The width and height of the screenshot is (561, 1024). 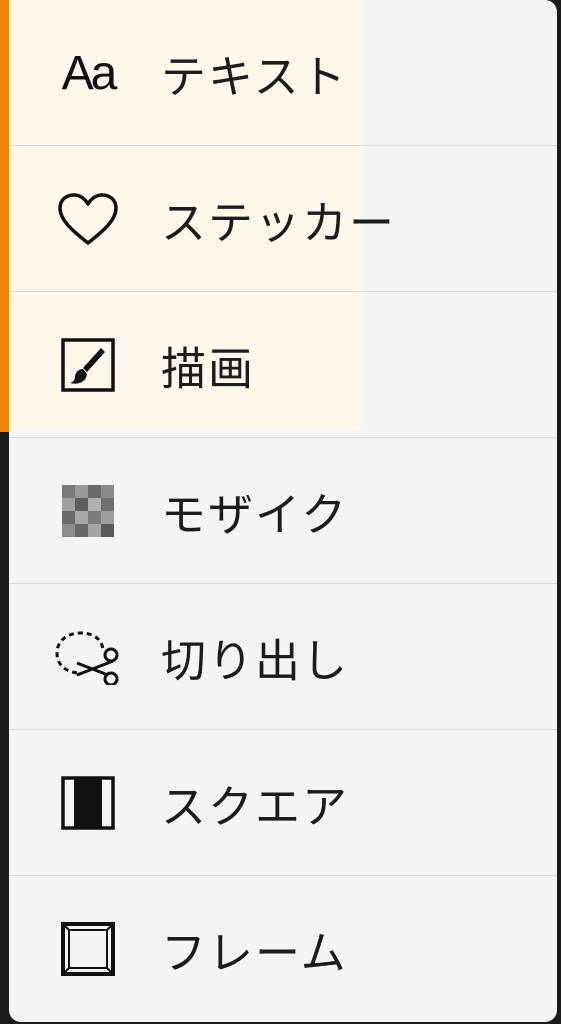 What do you see at coordinates (88, 511) in the screenshot?
I see `mosaic-icon` at bounding box center [88, 511].